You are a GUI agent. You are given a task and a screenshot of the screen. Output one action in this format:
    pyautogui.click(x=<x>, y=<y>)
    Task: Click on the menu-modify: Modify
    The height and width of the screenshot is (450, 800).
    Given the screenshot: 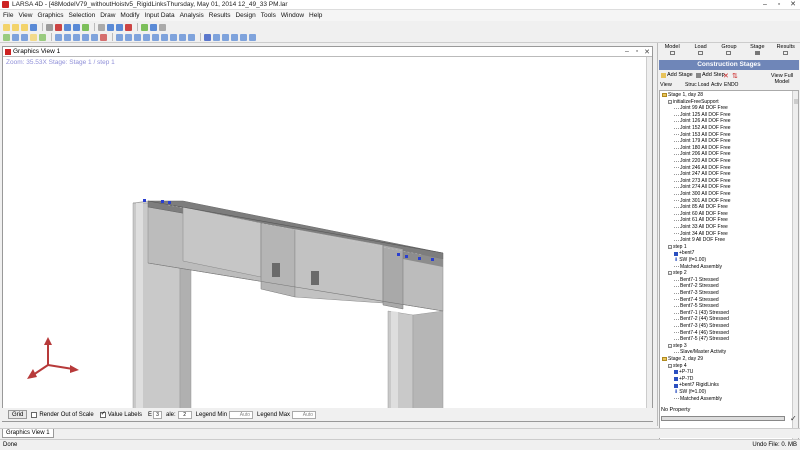 What is the action you would take?
    pyautogui.click(x=129, y=15)
    